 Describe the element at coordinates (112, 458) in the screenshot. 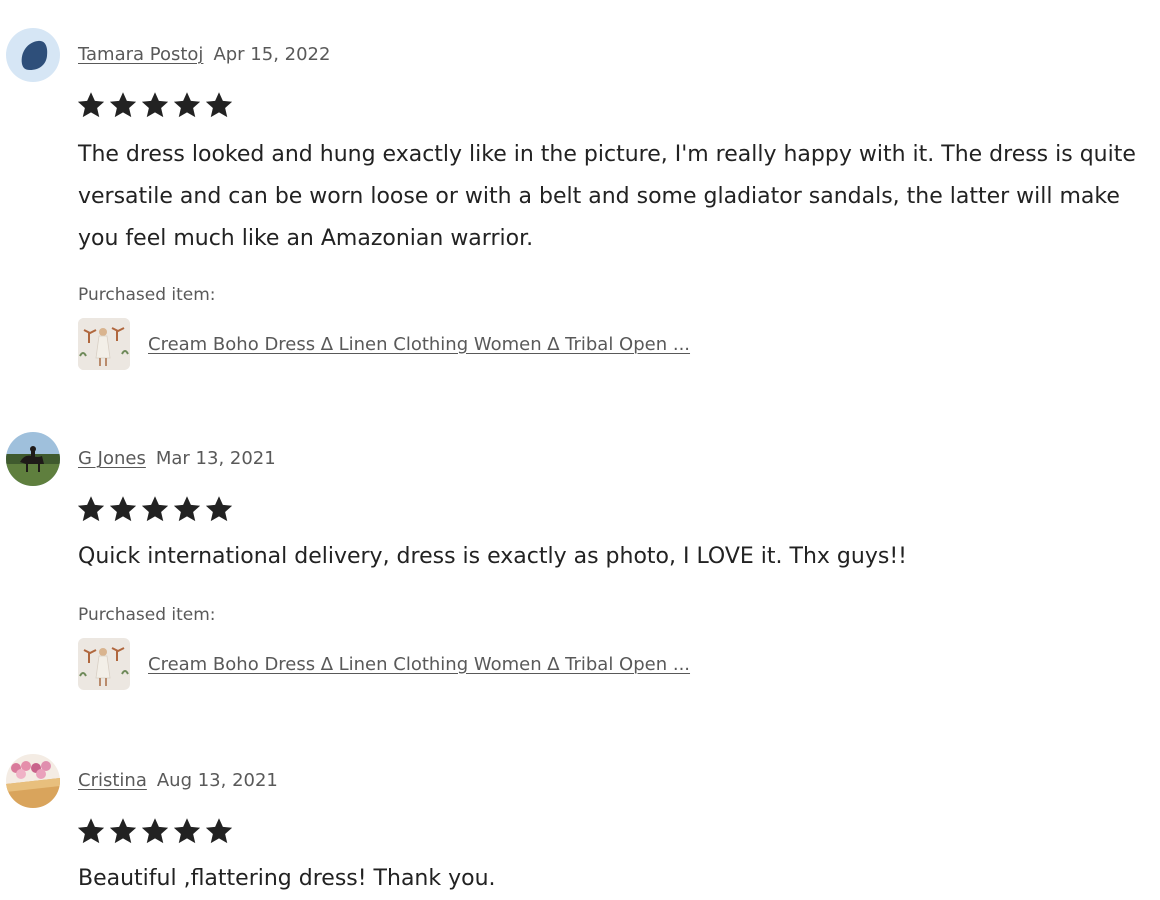

I see `reviewer-name-link: G Jones` at that location.